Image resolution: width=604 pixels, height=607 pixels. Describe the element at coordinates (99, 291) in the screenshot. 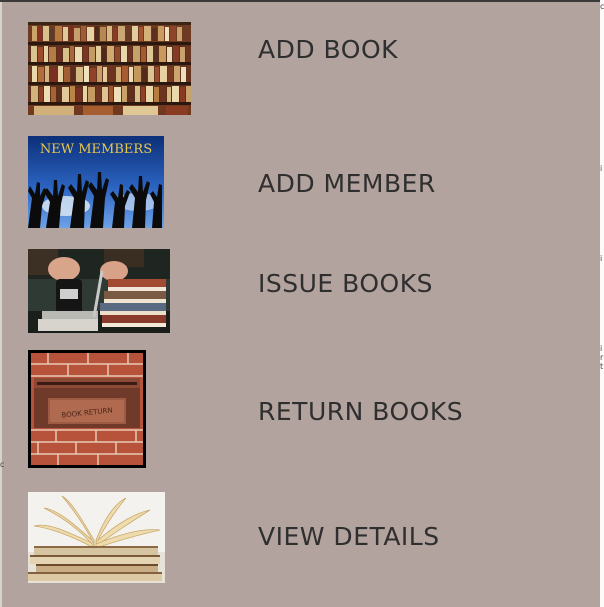

I see `book-stamp-image` at that location.